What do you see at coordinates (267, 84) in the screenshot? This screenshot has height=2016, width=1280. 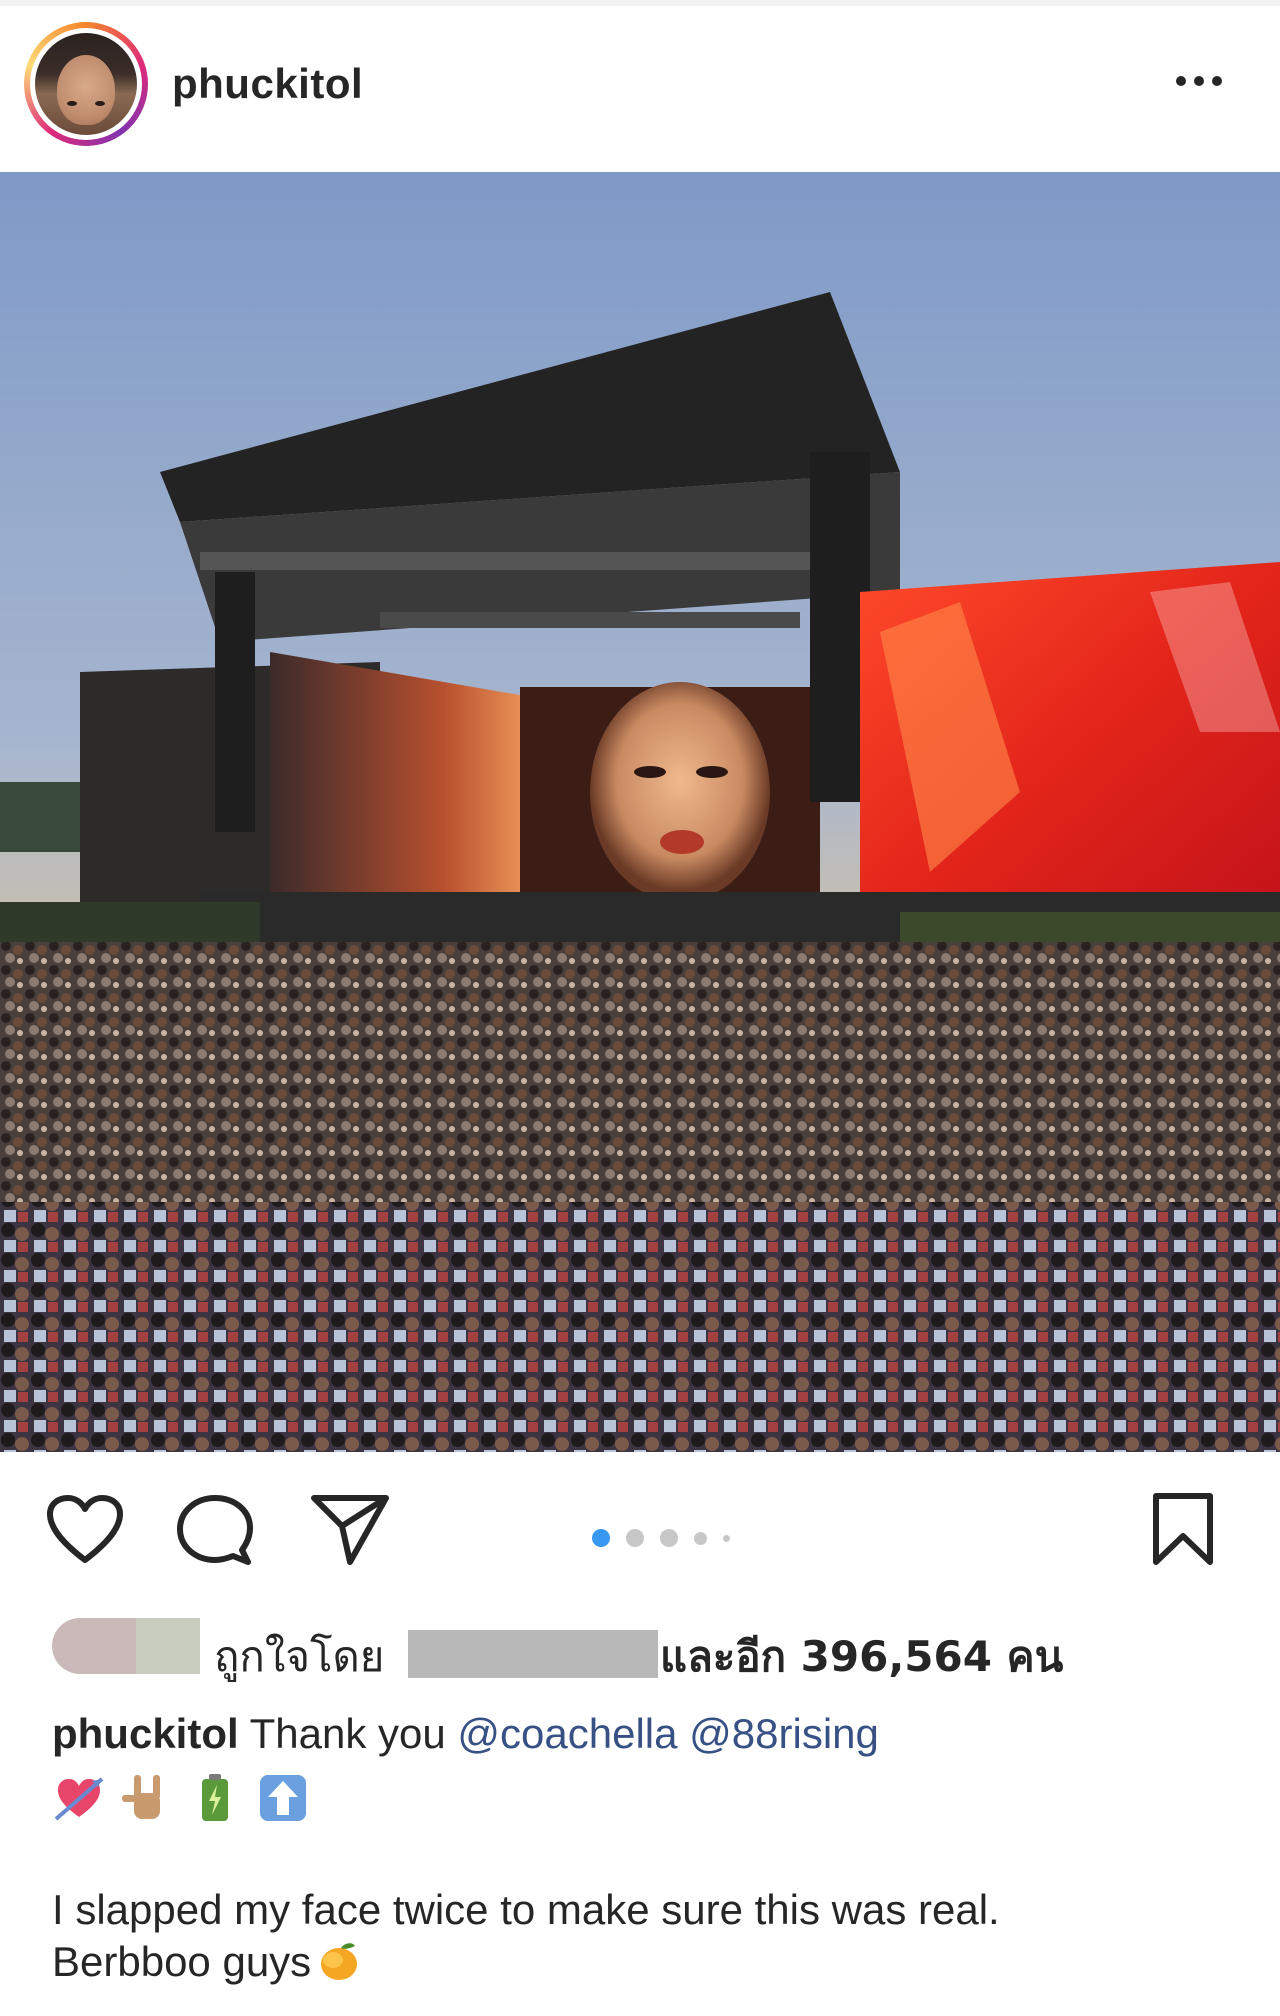 I see `post-username: phuckitol` at bounding box center [267, 84].